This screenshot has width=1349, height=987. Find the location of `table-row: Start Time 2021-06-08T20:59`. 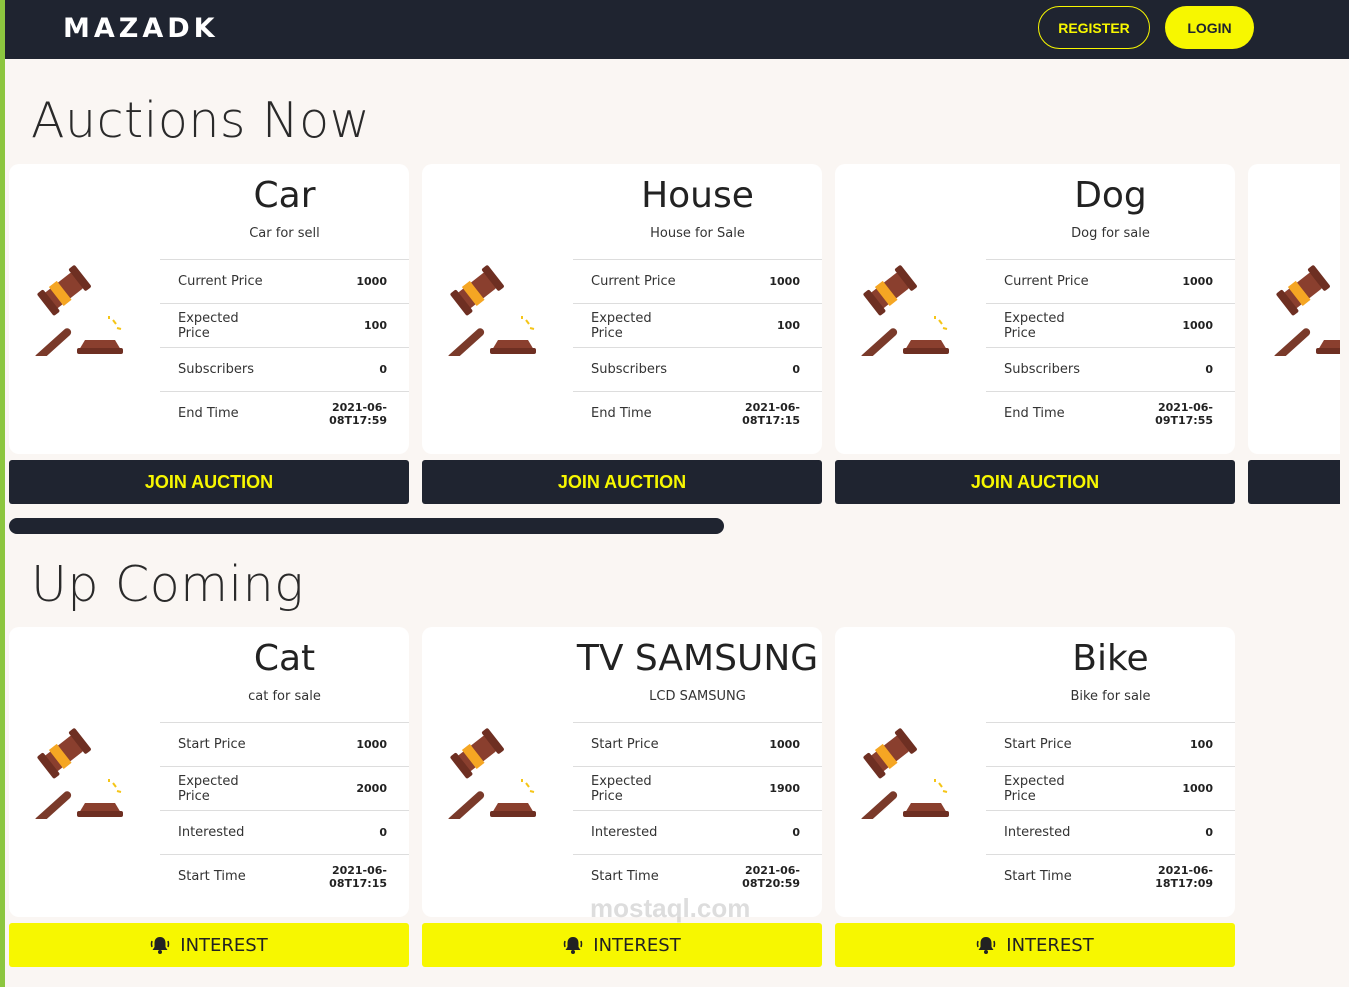

table-row: Start Time 2021-06-08T20:59 is located at coordinates (697, 876).